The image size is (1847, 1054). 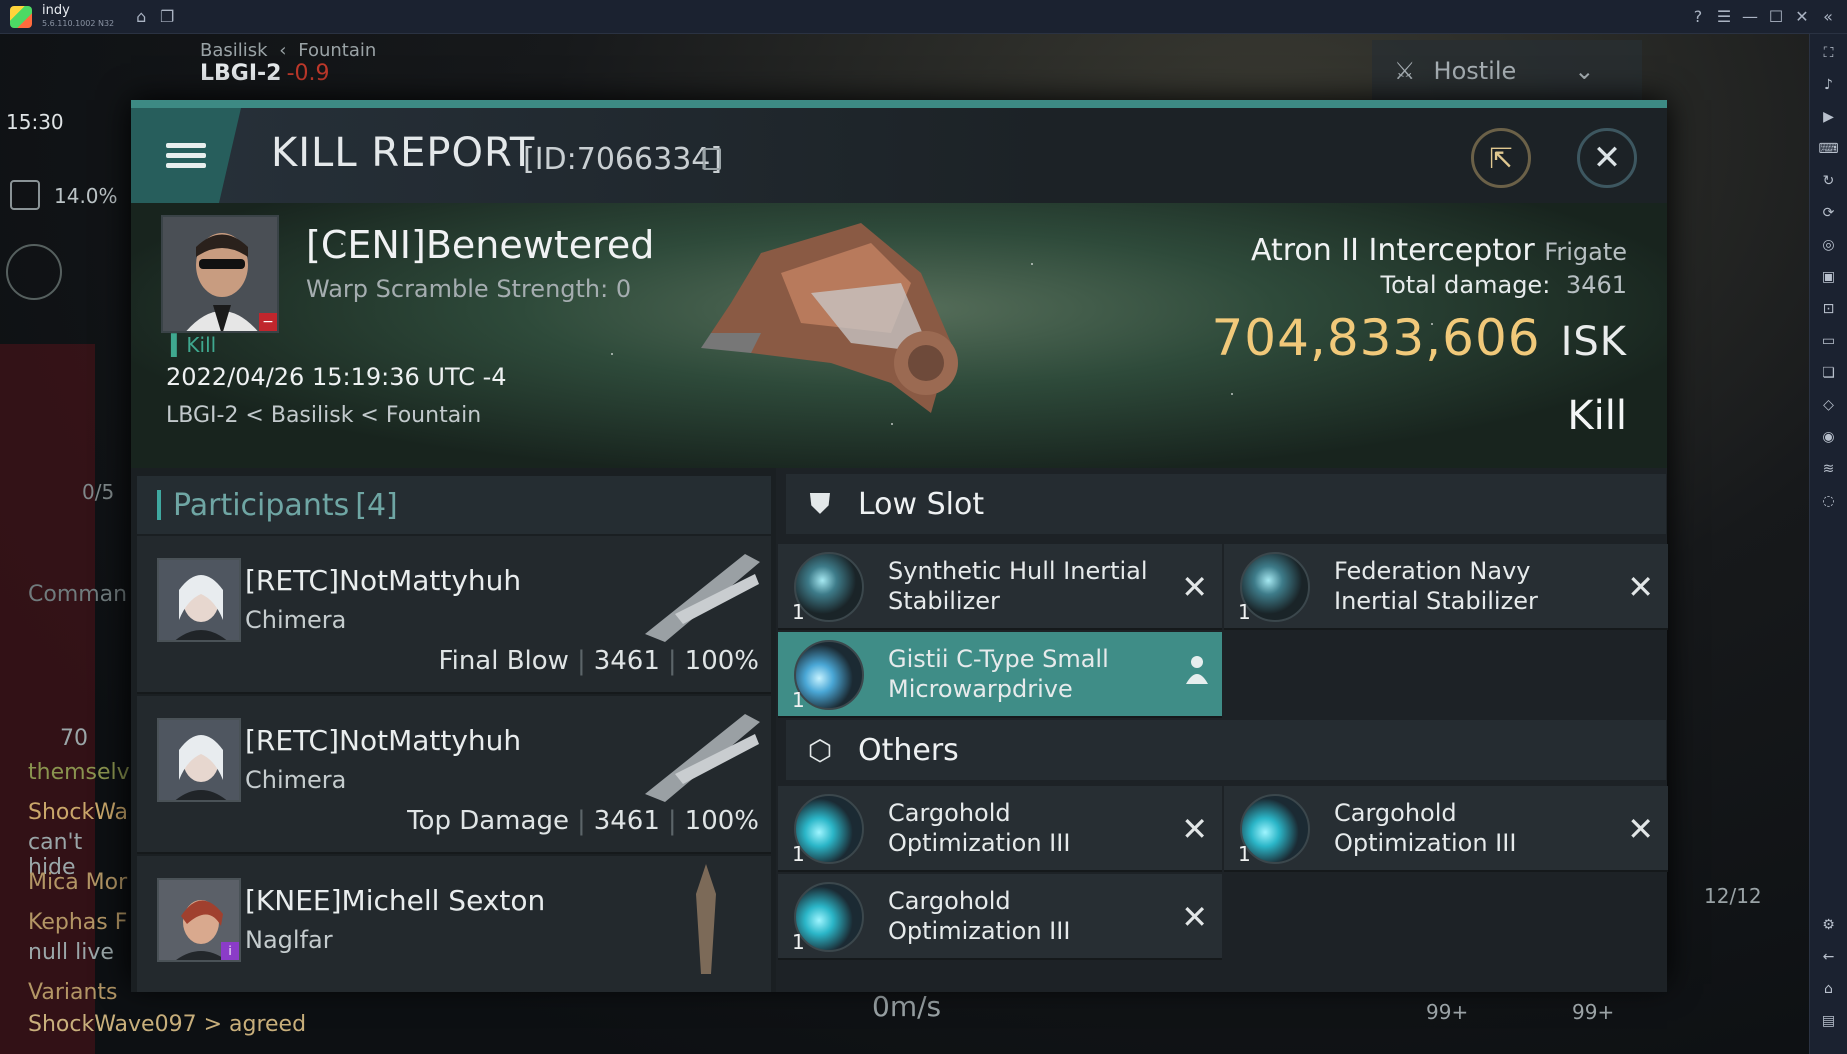 What do you see at coordinates (71, 952) in the screenshot?
I see `chat-line: null live` at bounding box center [71, 952].